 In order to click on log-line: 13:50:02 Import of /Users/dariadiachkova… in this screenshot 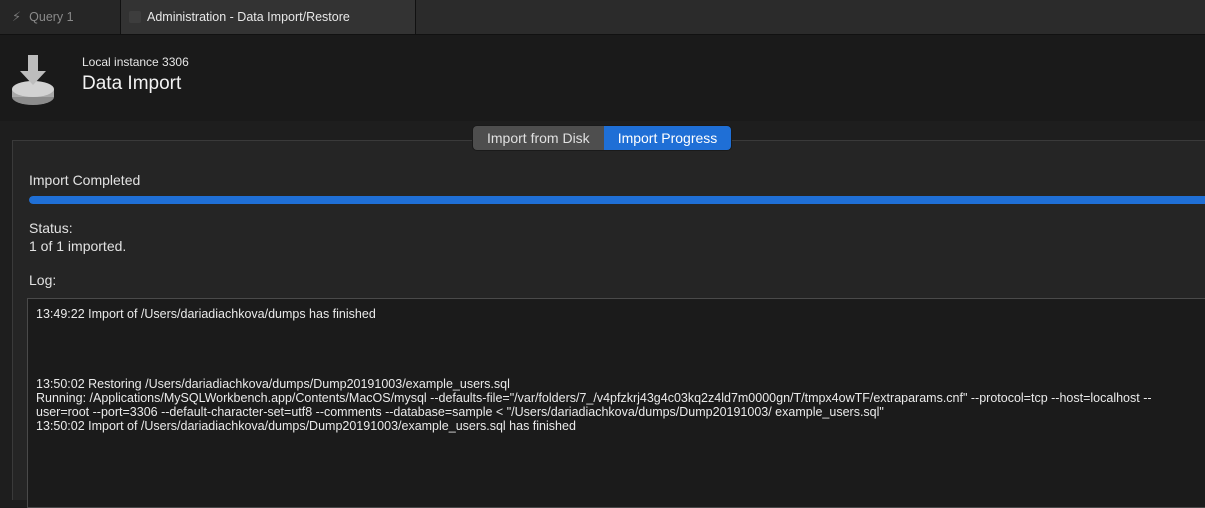, I will do `click(306, 426)`.